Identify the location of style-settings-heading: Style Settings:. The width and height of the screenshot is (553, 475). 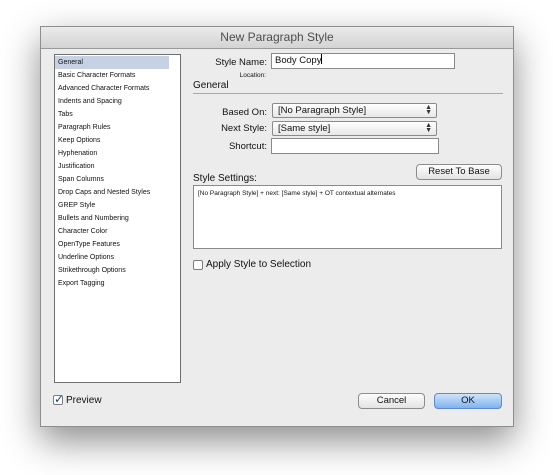
(225, 178).